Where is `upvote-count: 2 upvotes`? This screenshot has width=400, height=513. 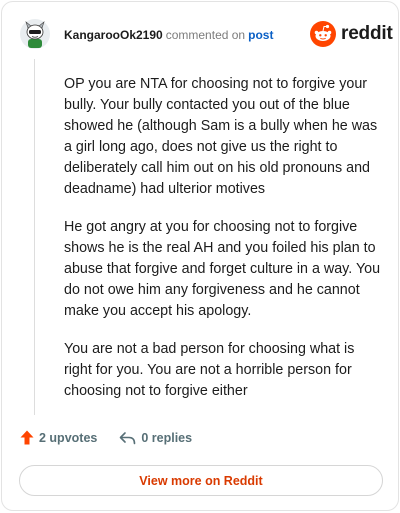 upvote-count: 2 upvotes is located at coordinates (68, 437).